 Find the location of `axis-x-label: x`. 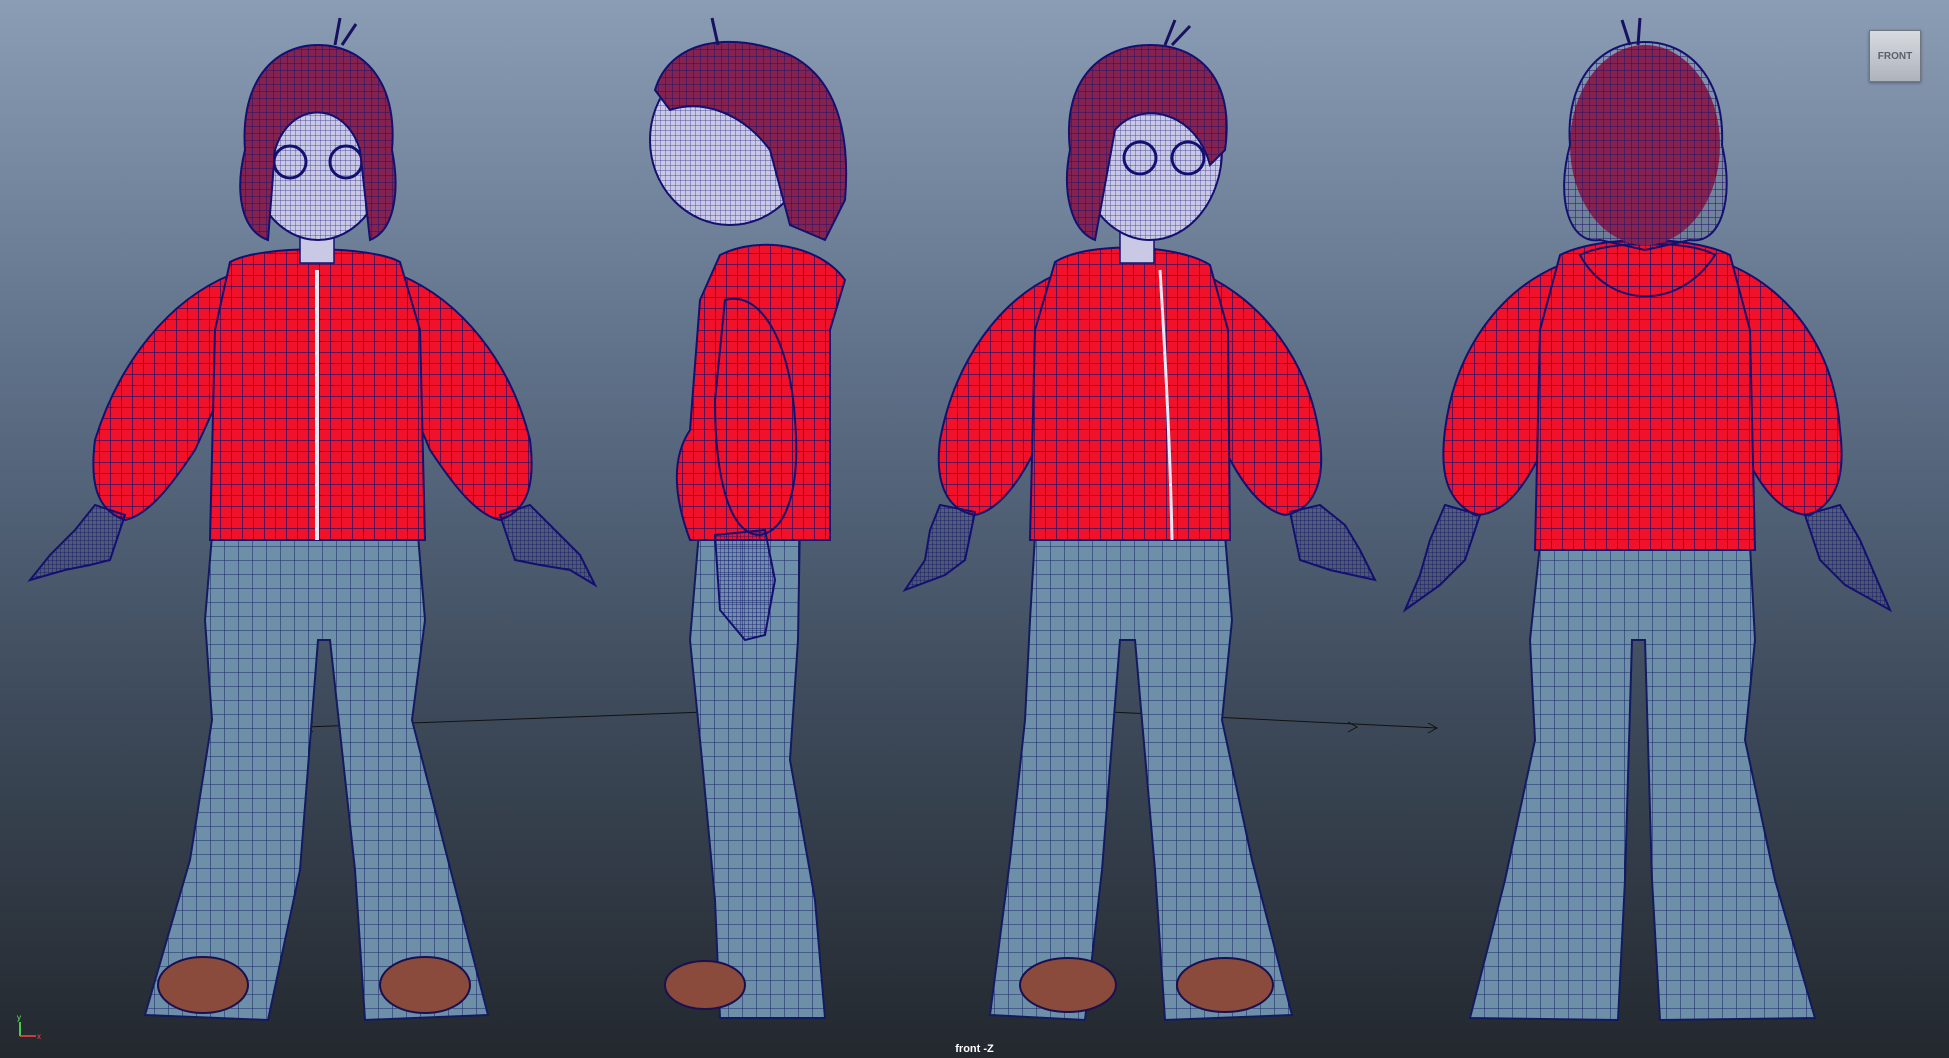

axis-x-label: x is located at coordinates (39, 1036).